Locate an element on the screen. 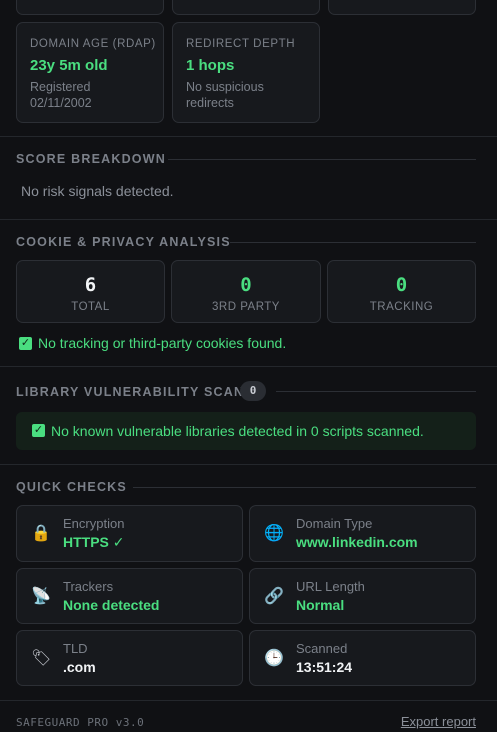 The width and height of the screenshot is (497, 732). cookie-stat-total: 6 TOTAL is located at coordinates (90, 291).